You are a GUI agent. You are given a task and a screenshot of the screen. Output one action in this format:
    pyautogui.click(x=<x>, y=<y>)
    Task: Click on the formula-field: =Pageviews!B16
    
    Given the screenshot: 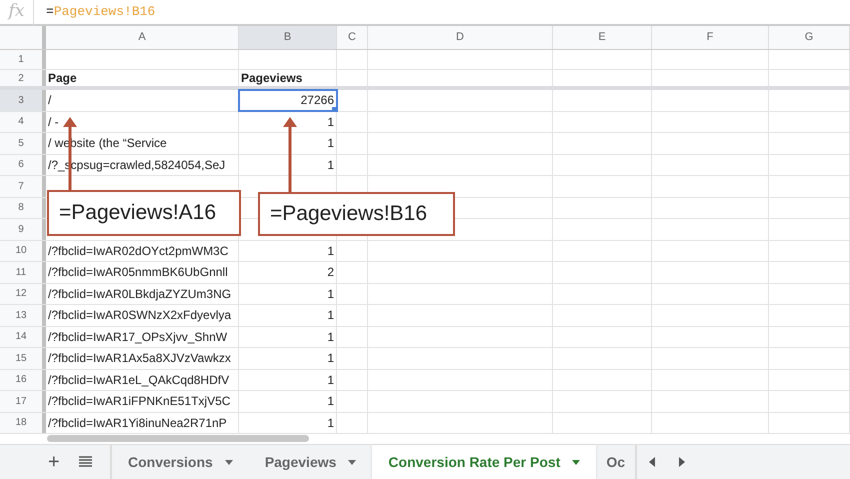 What is the action you would take?
    pyautogui.click(x=101, y=12)
    